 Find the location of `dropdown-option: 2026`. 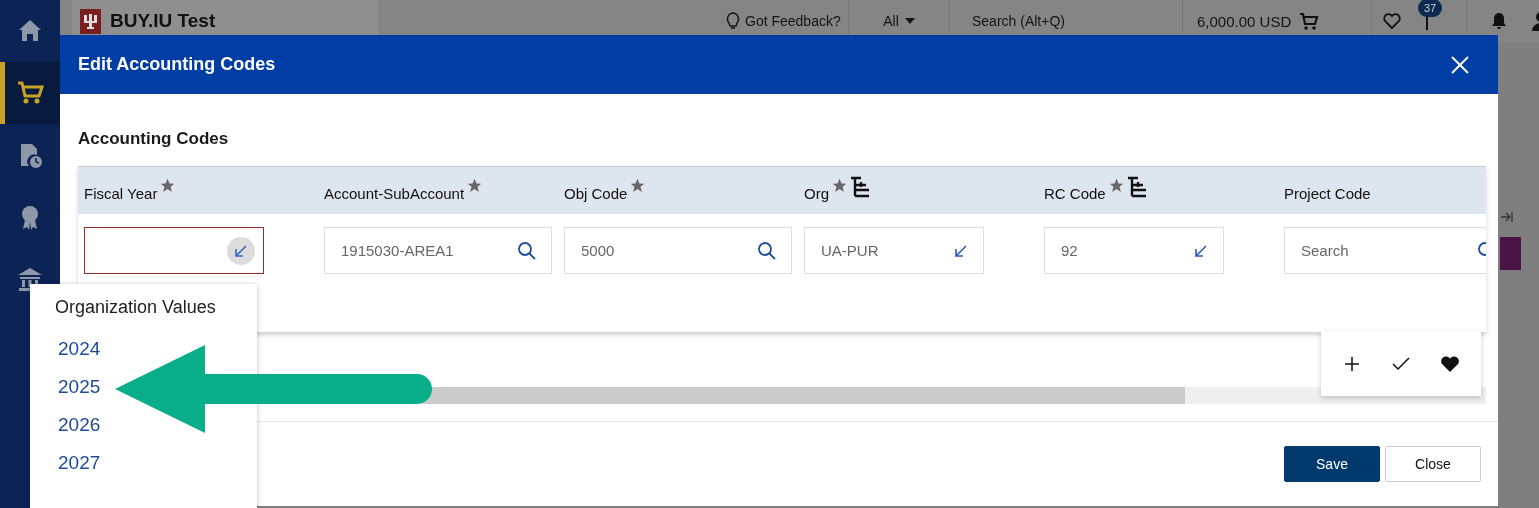

dropdown-option: 2026 is located at coordinates (79, 425).